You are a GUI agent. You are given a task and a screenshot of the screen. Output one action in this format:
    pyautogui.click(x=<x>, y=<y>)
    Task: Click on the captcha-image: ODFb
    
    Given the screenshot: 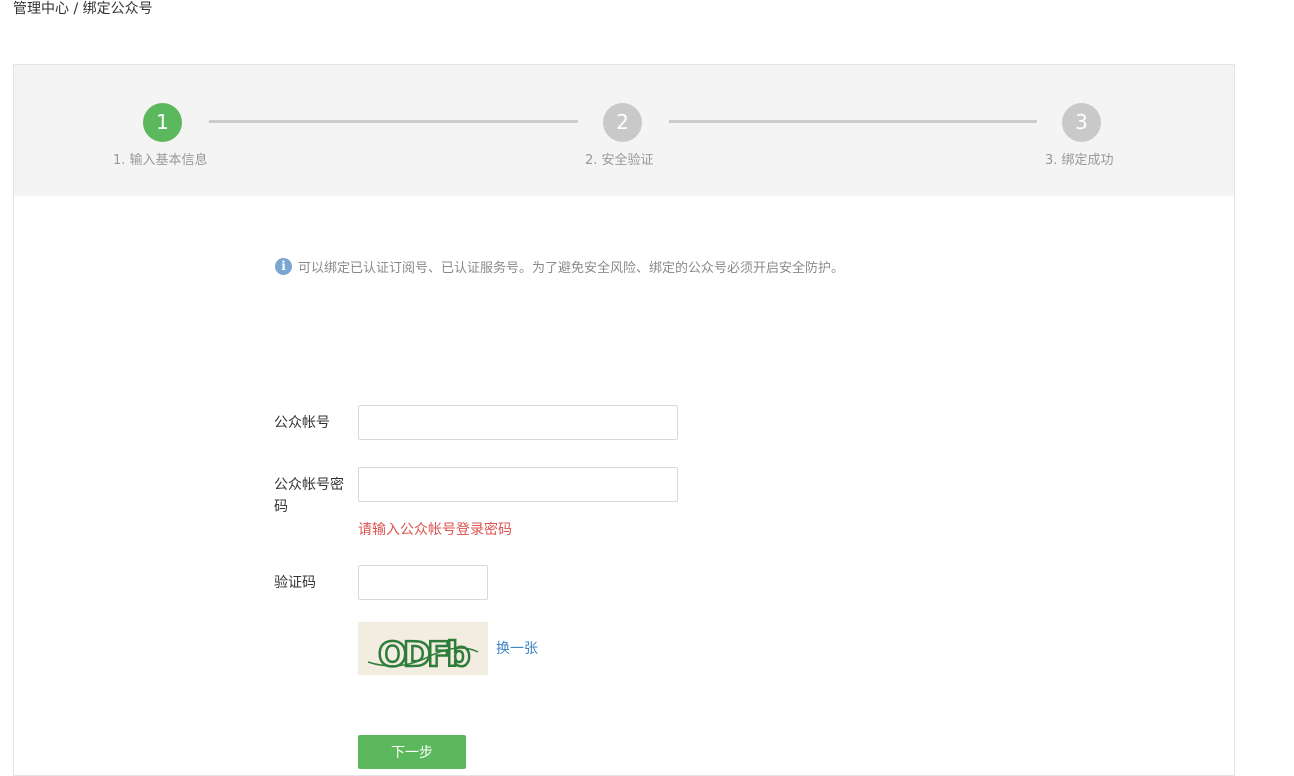 What is the action you would take?
    pyautogui.click(x=423, y=648)
    